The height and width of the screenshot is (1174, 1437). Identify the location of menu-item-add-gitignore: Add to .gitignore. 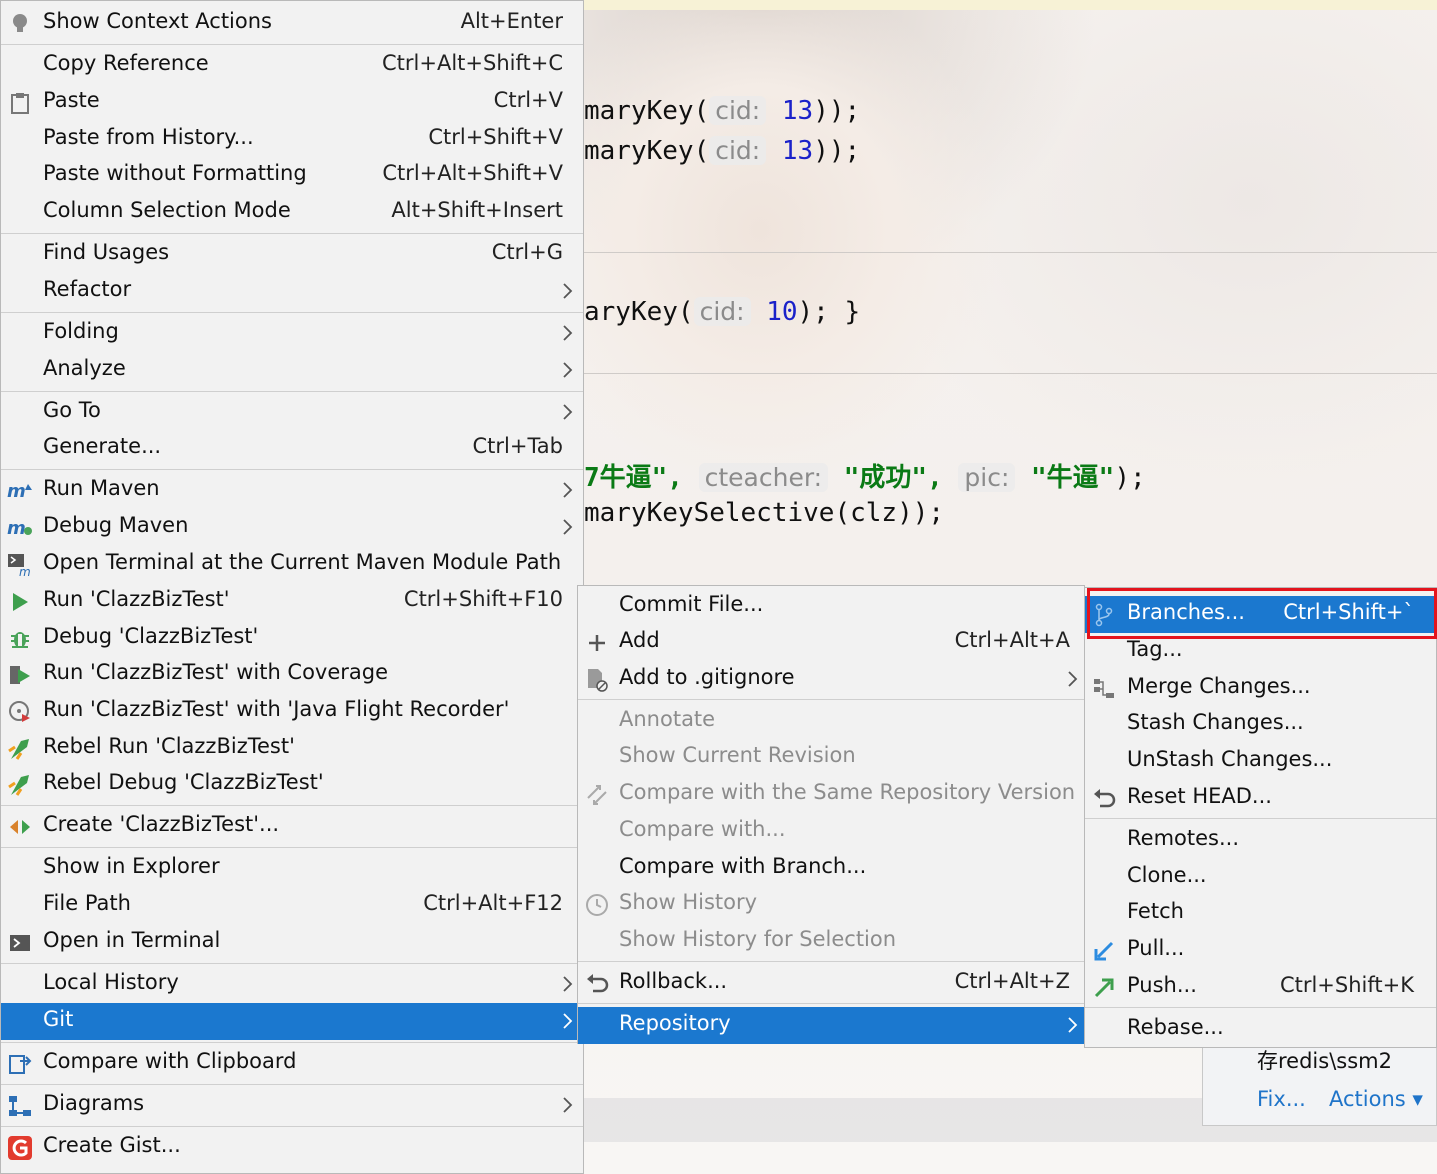
(831, 679).